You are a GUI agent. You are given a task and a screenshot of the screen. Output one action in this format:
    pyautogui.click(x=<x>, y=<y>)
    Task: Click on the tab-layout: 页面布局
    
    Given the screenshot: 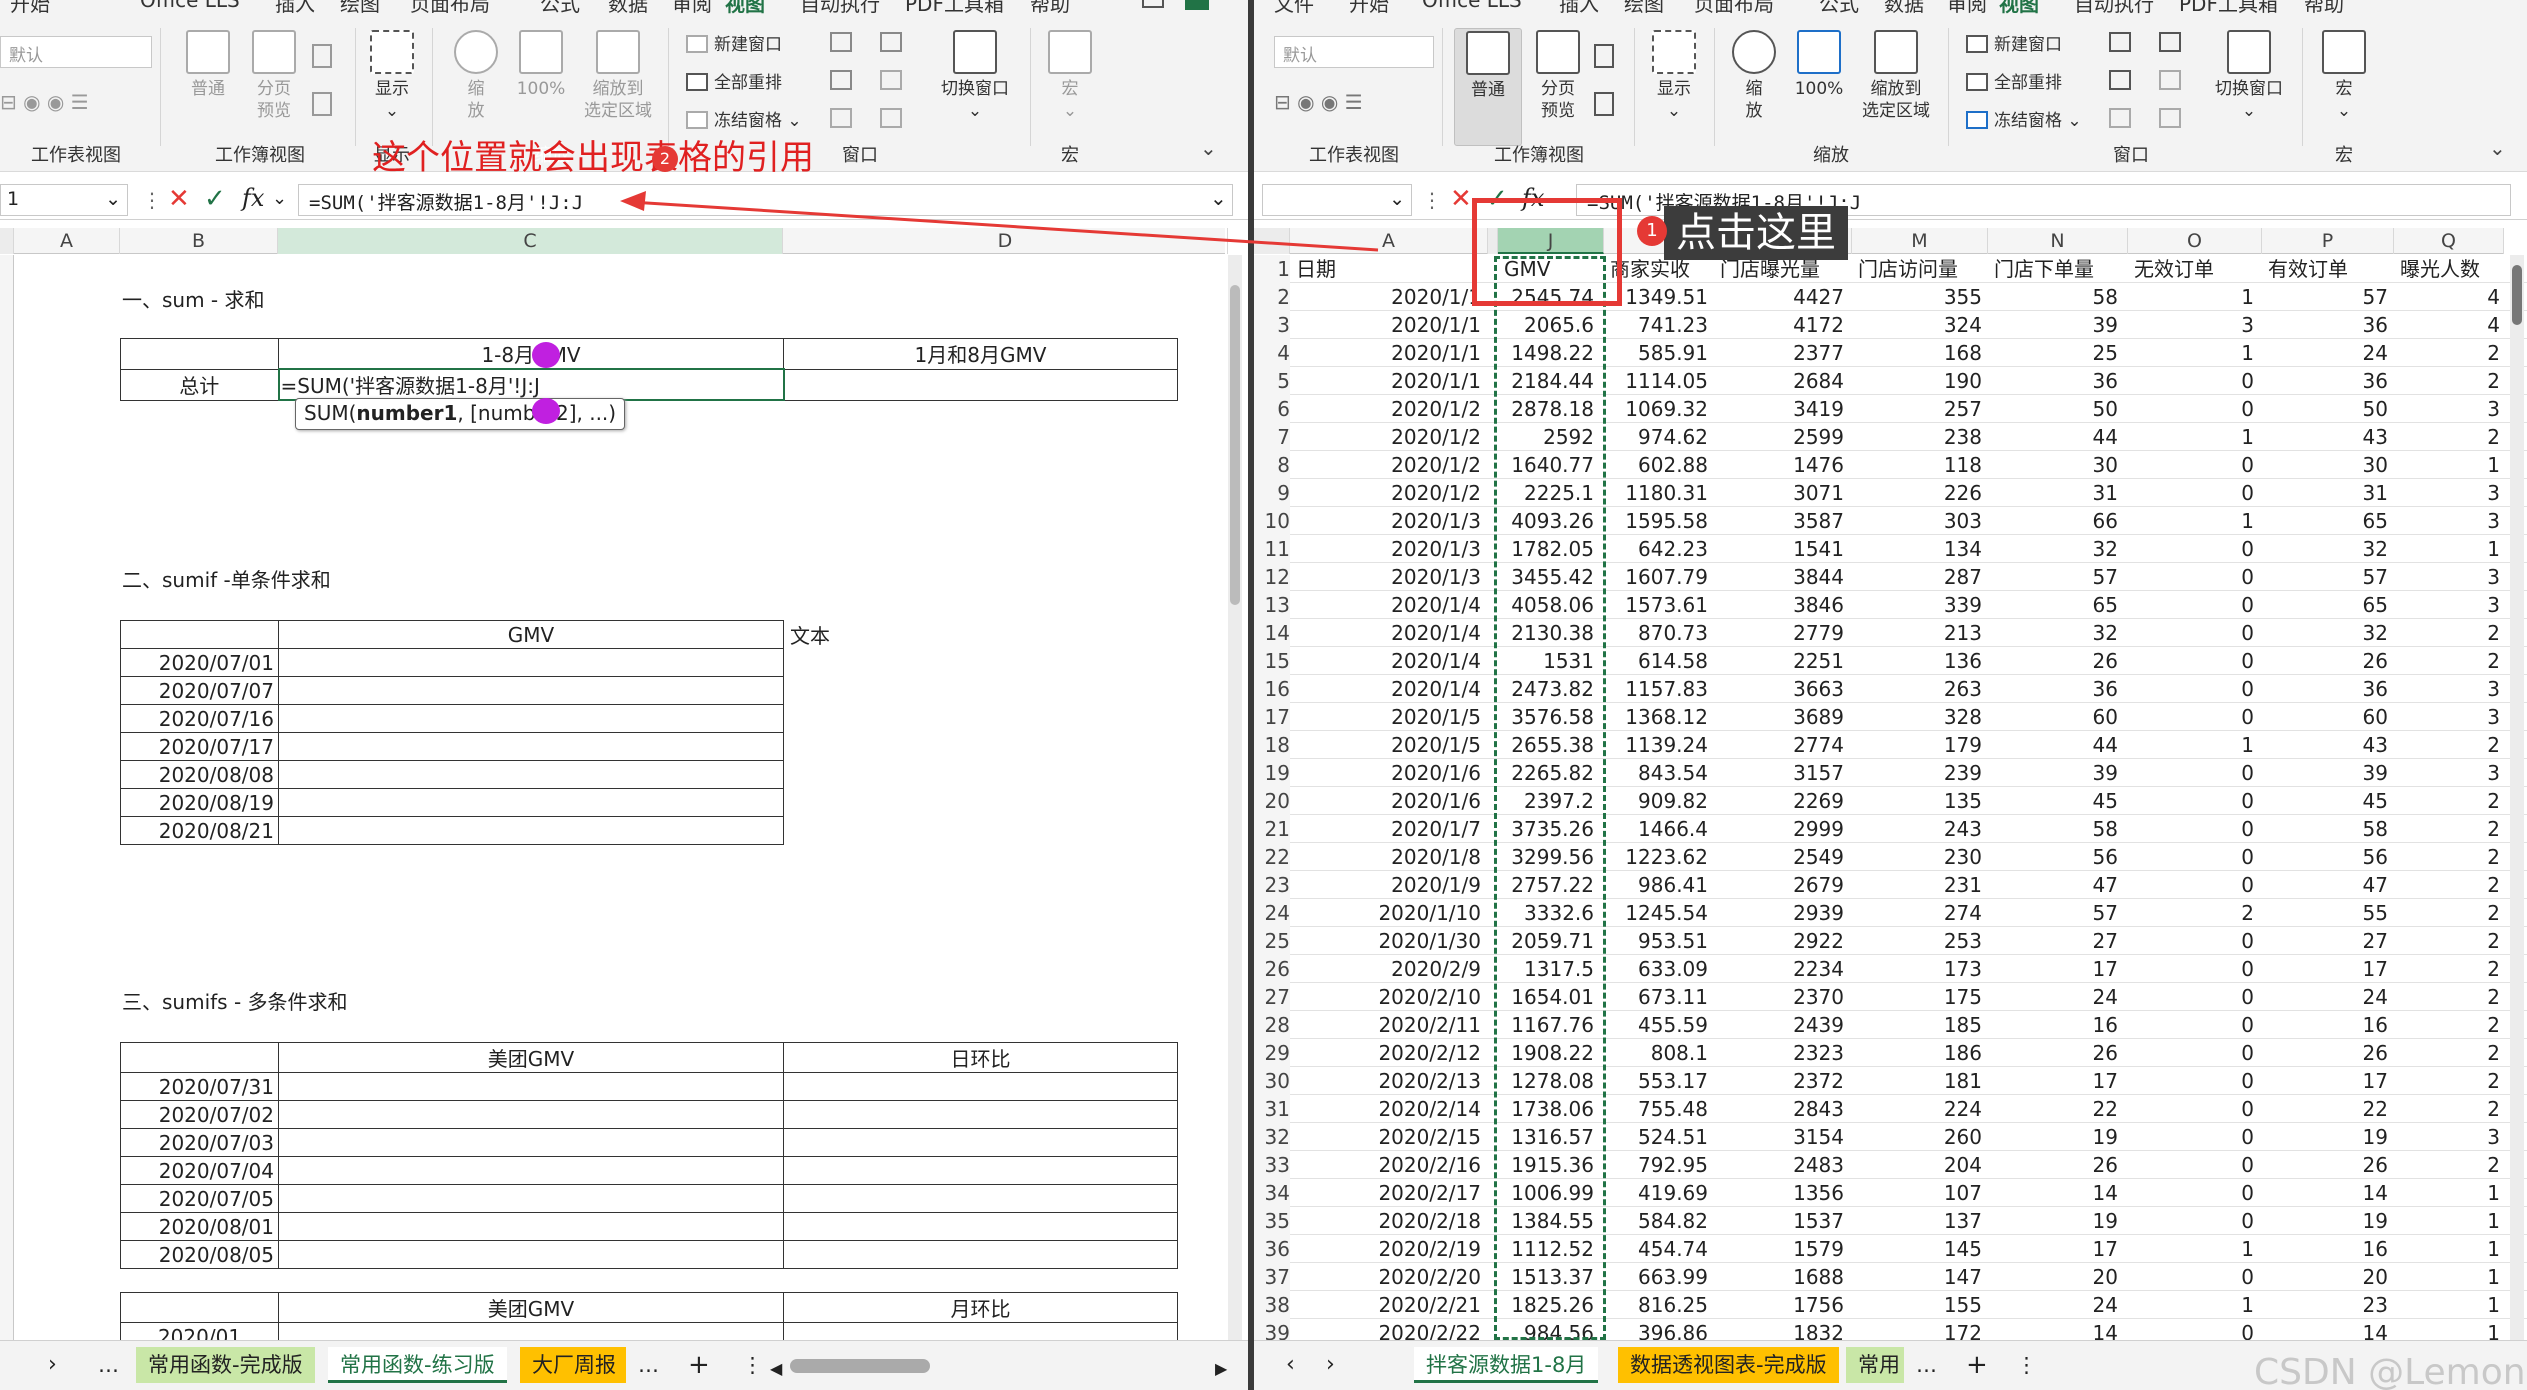 What is the action you would take?
    pyautogui.click(x=450, y=7)
    